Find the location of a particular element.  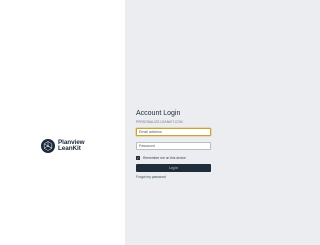

checkmark-icon: ✓ is located at coordinates (138, 157).